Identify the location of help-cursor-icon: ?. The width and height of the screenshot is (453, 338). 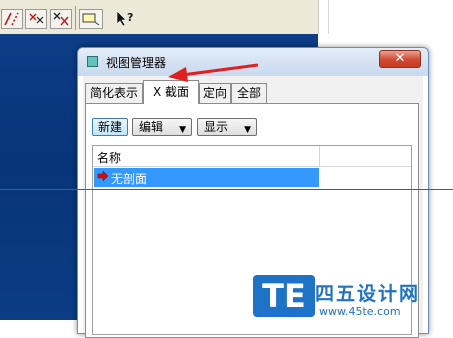
(126, 20).